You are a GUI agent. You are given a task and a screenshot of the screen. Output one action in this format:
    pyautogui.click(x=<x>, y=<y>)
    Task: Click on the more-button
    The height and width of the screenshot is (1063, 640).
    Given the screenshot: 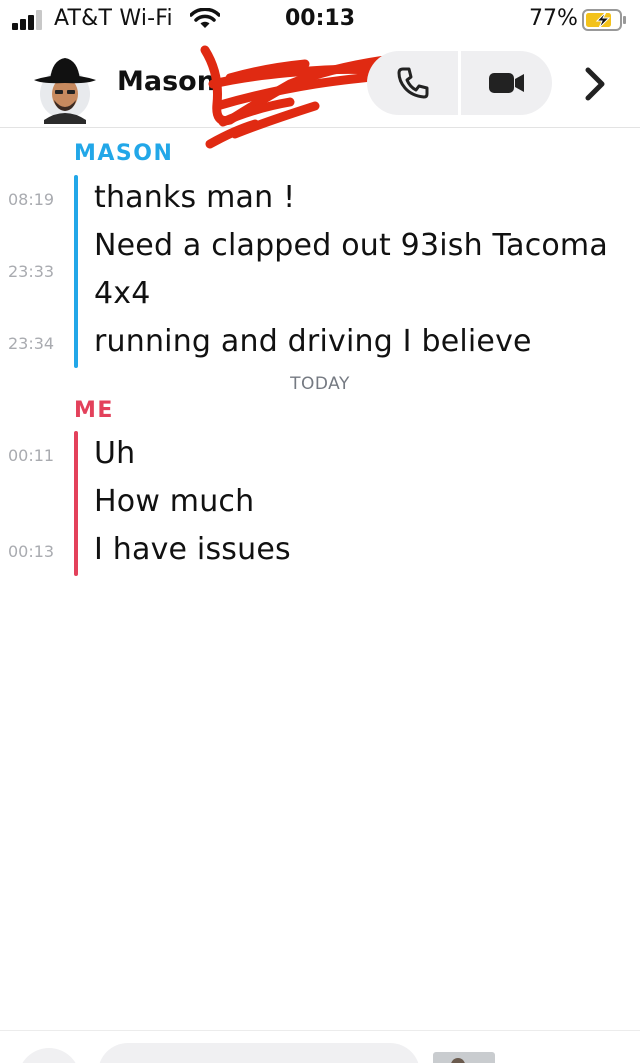 What is the action you would take?
    pyautogui.click(x=596, y=84)
    